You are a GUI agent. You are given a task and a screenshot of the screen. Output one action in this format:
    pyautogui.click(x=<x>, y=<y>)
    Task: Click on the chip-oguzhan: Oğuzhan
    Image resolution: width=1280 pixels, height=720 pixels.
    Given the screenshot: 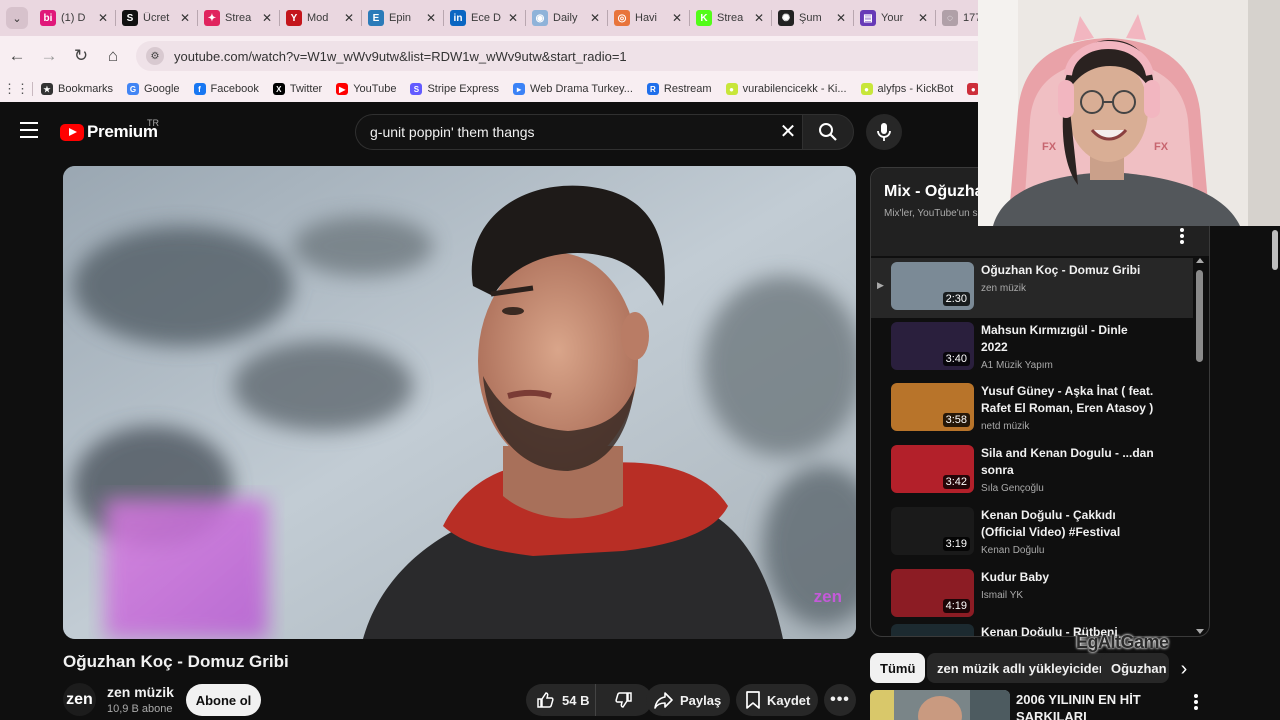 What is the action you would take?
    pyautogui.click(x=1135, y=668)
    